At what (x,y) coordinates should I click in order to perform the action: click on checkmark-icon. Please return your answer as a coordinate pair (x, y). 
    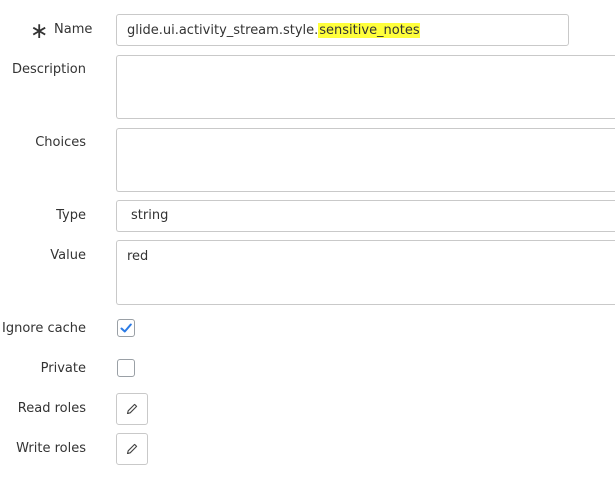
    Looking at the image, I should click on (126, 328).